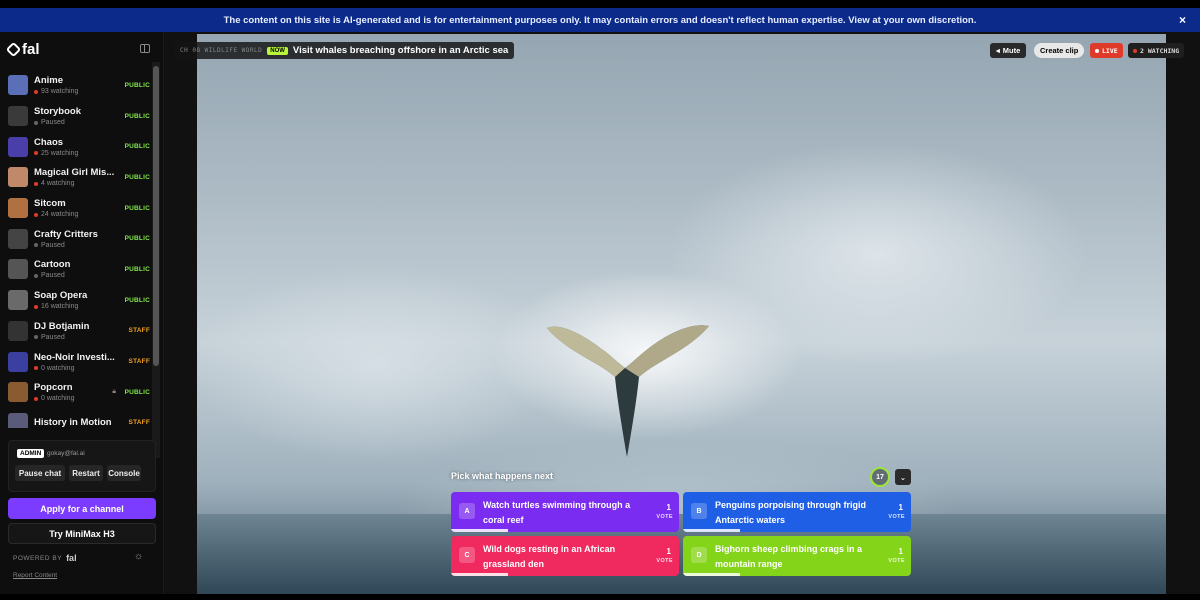 The width and height of the screenshot is (1200, 600). I want to click on channel-item: Soap Opera 16 watching PUBLIC, so click(79, 300).